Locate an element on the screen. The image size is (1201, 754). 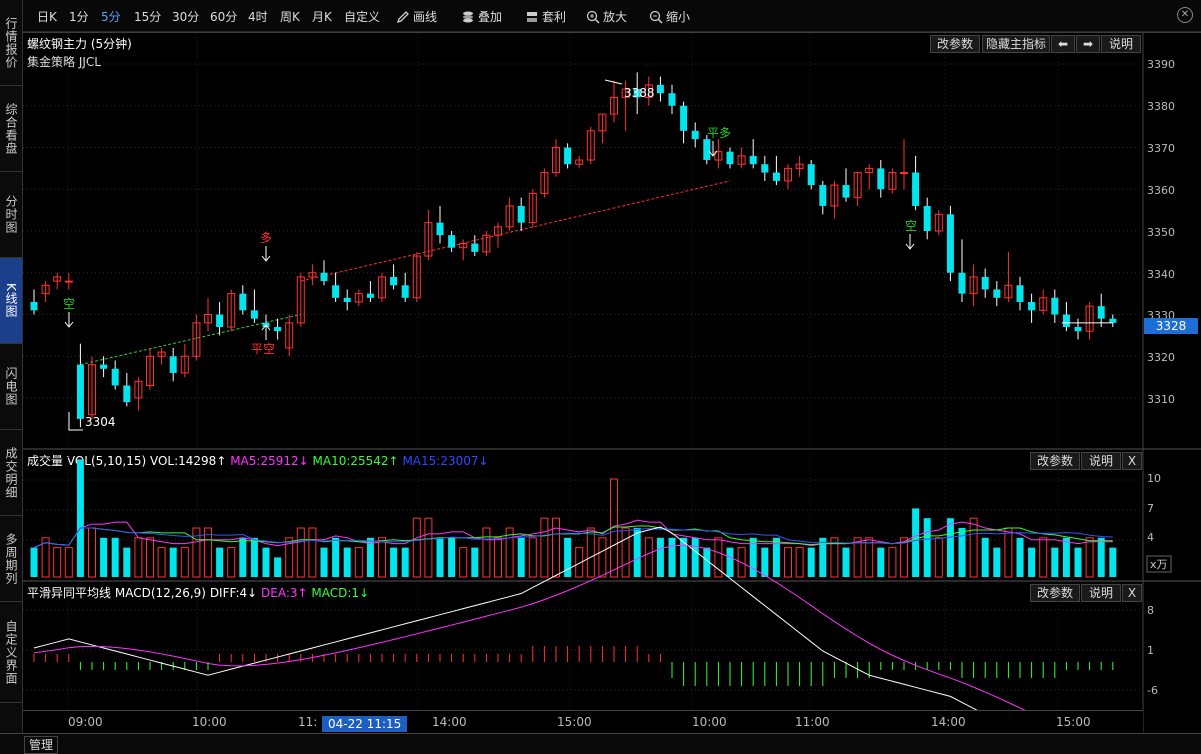
time-cursor-label: 04-22 11:15 is located at coordinates (365, 724).